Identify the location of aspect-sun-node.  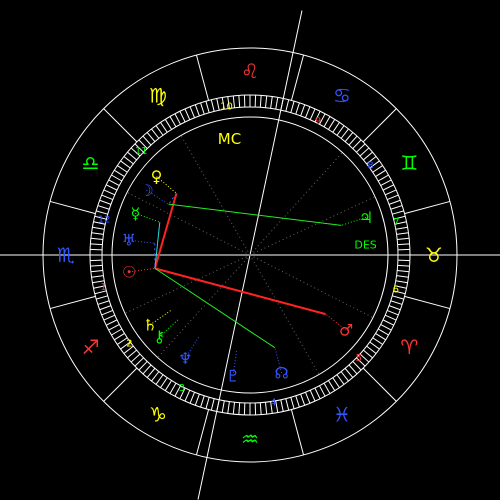
(215, 308).